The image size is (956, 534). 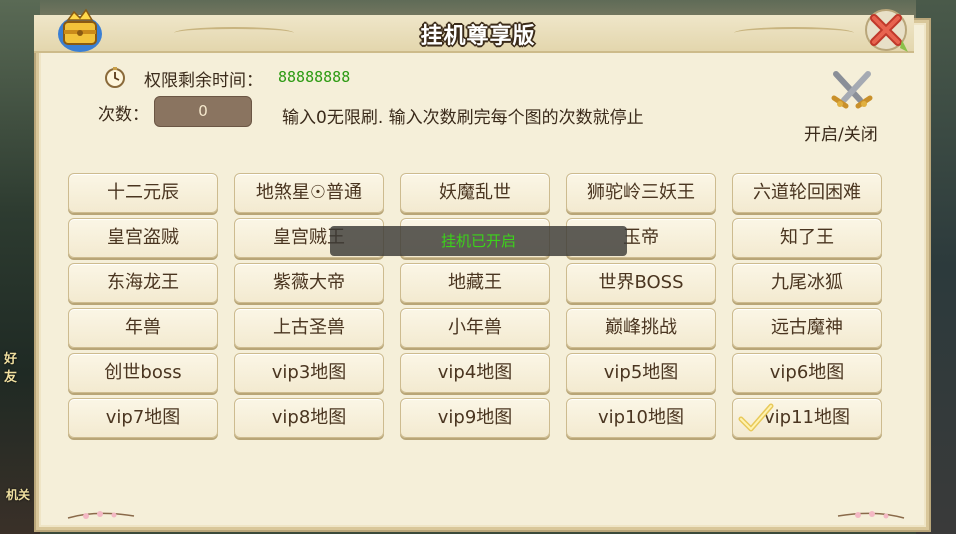 What do you see at coordinates (852, 90) in the screenshot?
I see `crossed-swords-icon` at bounding box center [852, 90].